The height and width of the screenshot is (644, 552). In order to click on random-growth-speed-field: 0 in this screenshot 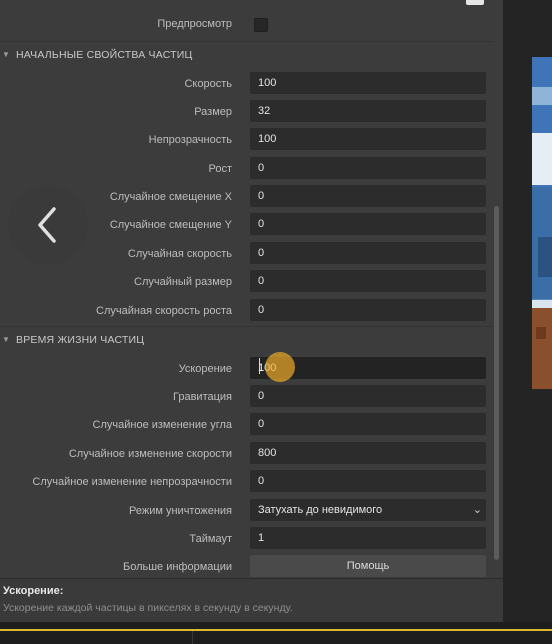, I will do `click(368, 310)`.